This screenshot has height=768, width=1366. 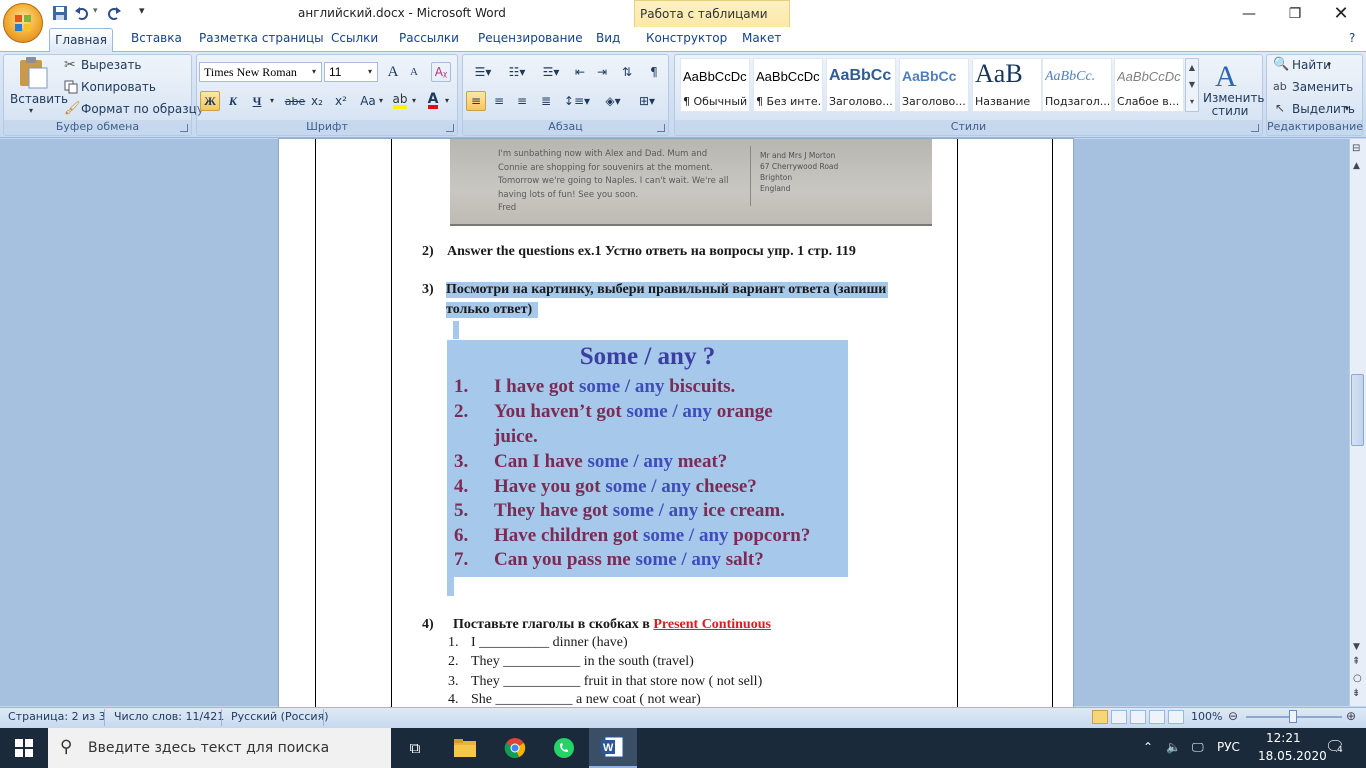 I want to click on font-name-dropdown-icon: ▾, so click(x=314, y=71).